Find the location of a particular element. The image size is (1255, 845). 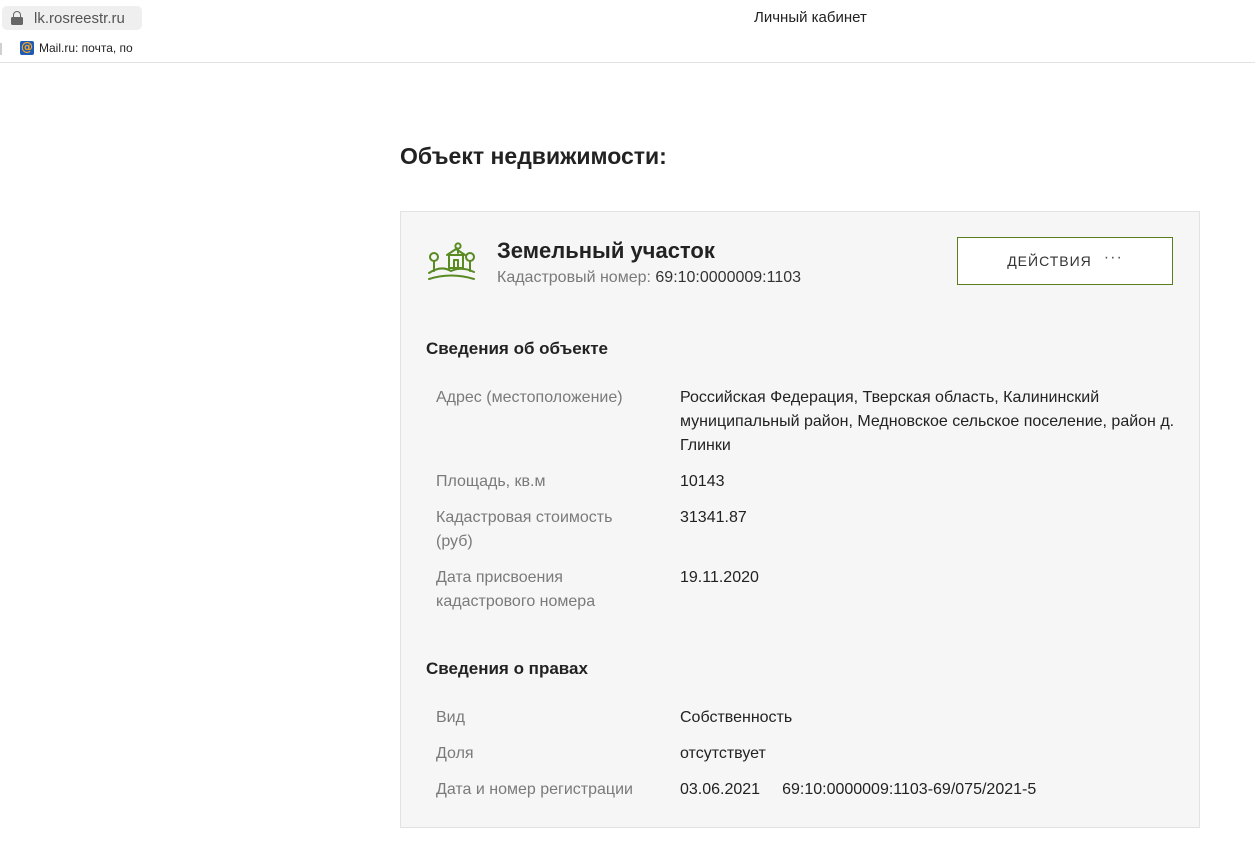

share-label: Доля is located at coordinates (455, 753).